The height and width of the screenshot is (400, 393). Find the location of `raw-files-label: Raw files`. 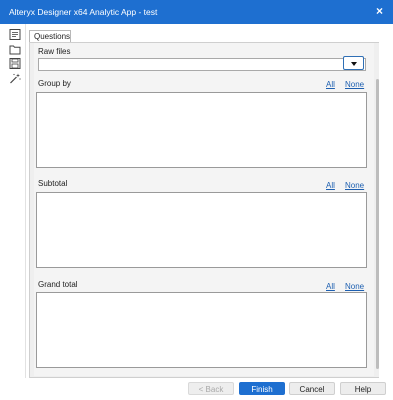

raw-files-label: Raw files is located at coordinates (54, 51).